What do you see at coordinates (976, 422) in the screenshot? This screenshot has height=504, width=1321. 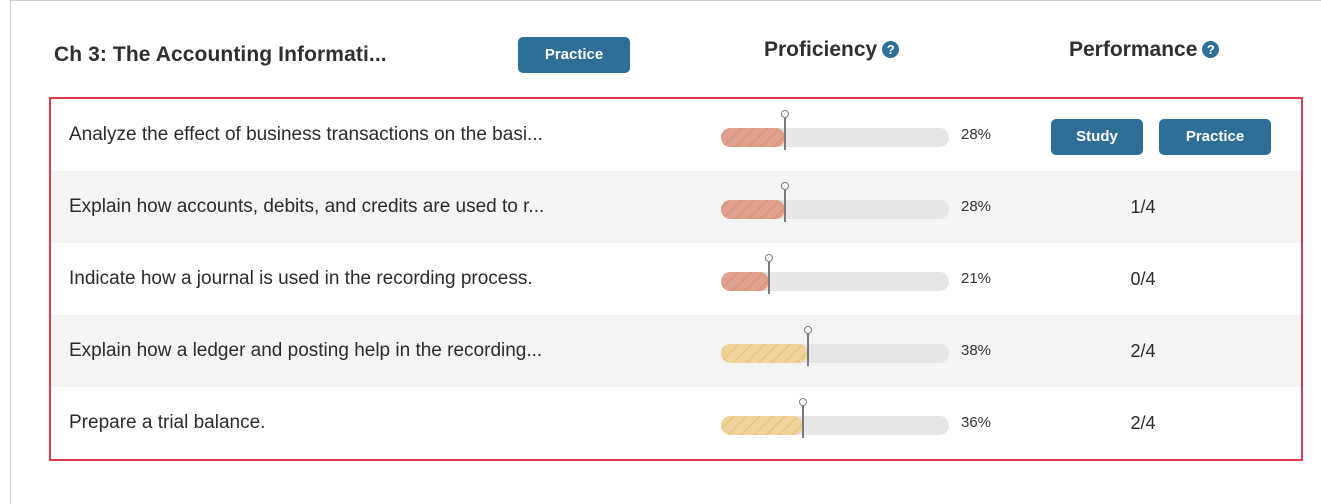 I see `proficiency-percent: 36%` at bounding box center [976, 422].